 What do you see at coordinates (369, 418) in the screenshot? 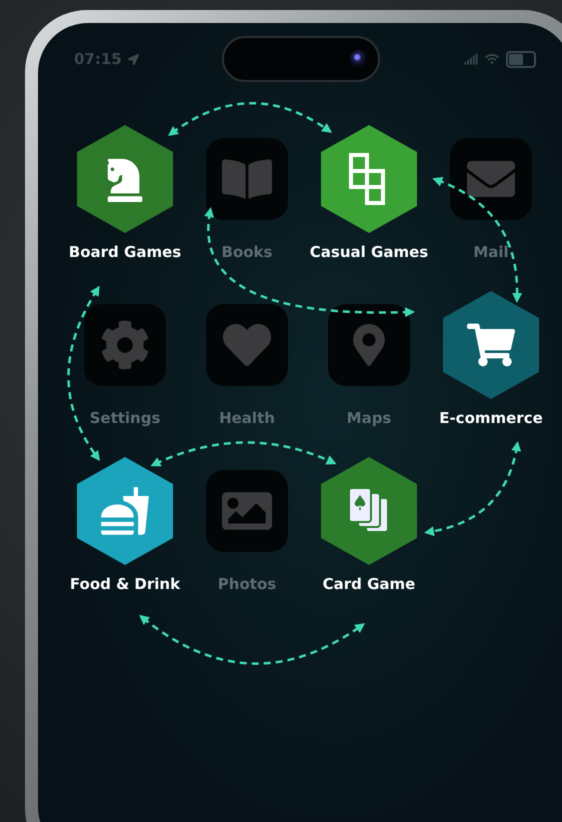
I see `app-label: Maps` at bounding box center [369, 418].